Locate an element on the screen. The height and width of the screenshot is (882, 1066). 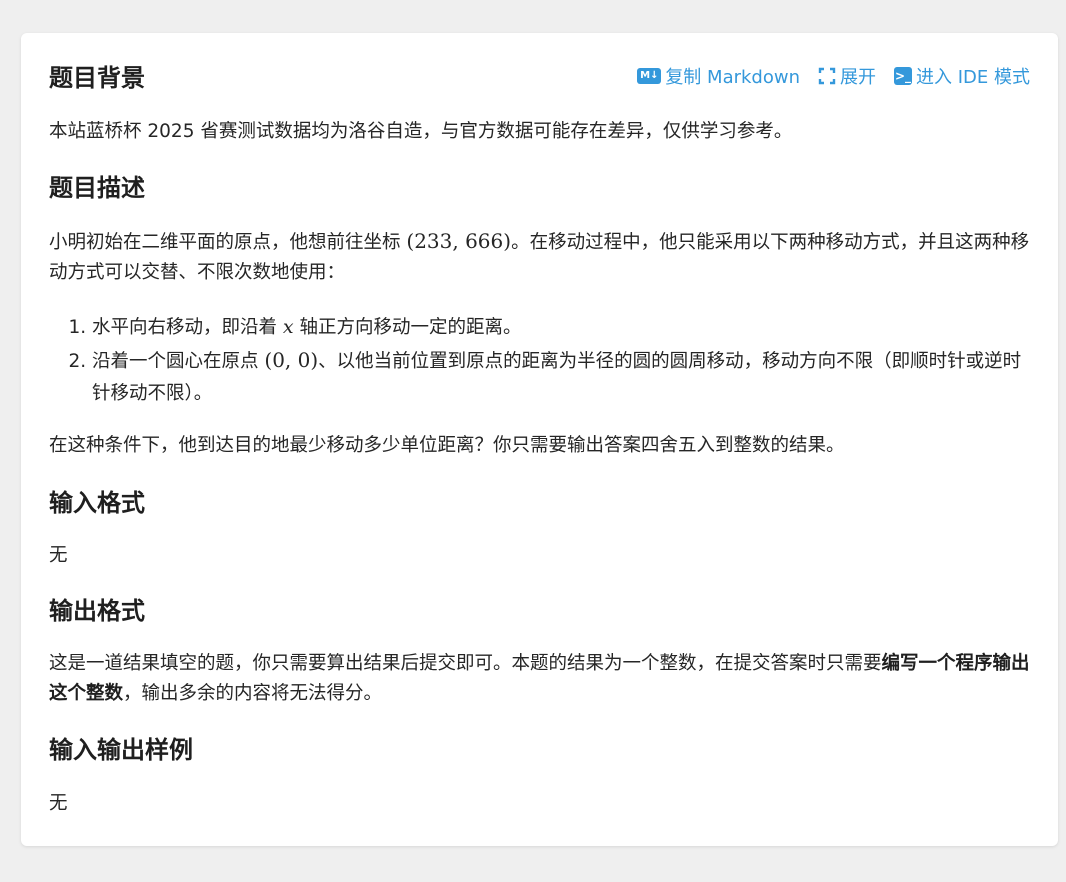
background-section: 题目背景 is located at coordinates (539, 78).